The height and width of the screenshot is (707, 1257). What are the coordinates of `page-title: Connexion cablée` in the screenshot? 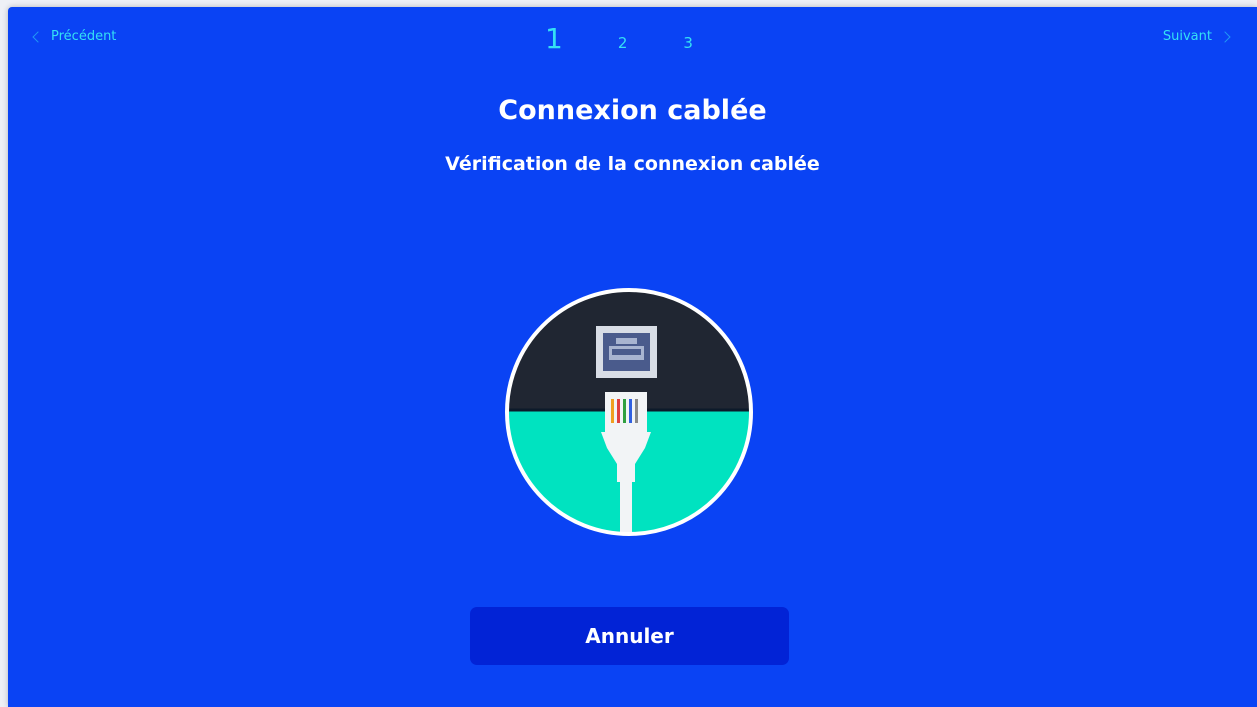 It's located at (632, 110).